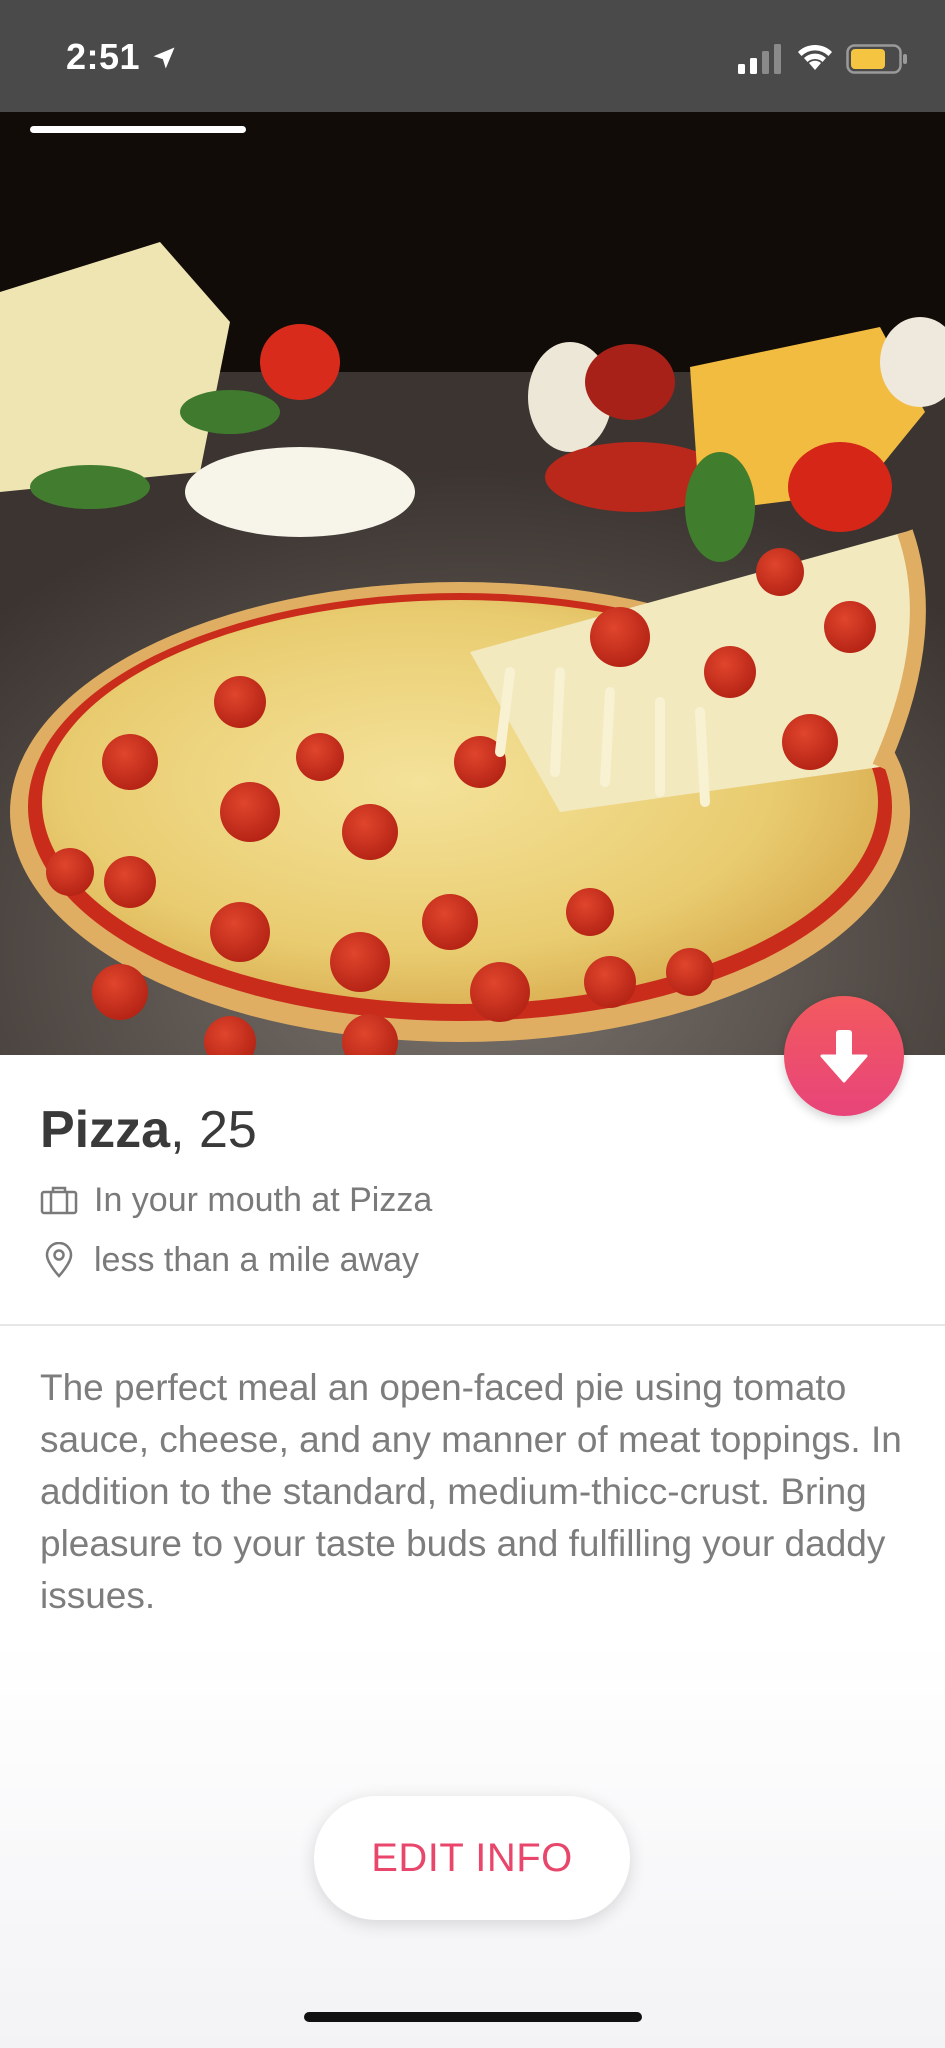 The image size is (945, 2048). Describe the element at coordinates (105, 1130) in the screenshot. I see `profile-name: Pizza` at that location.